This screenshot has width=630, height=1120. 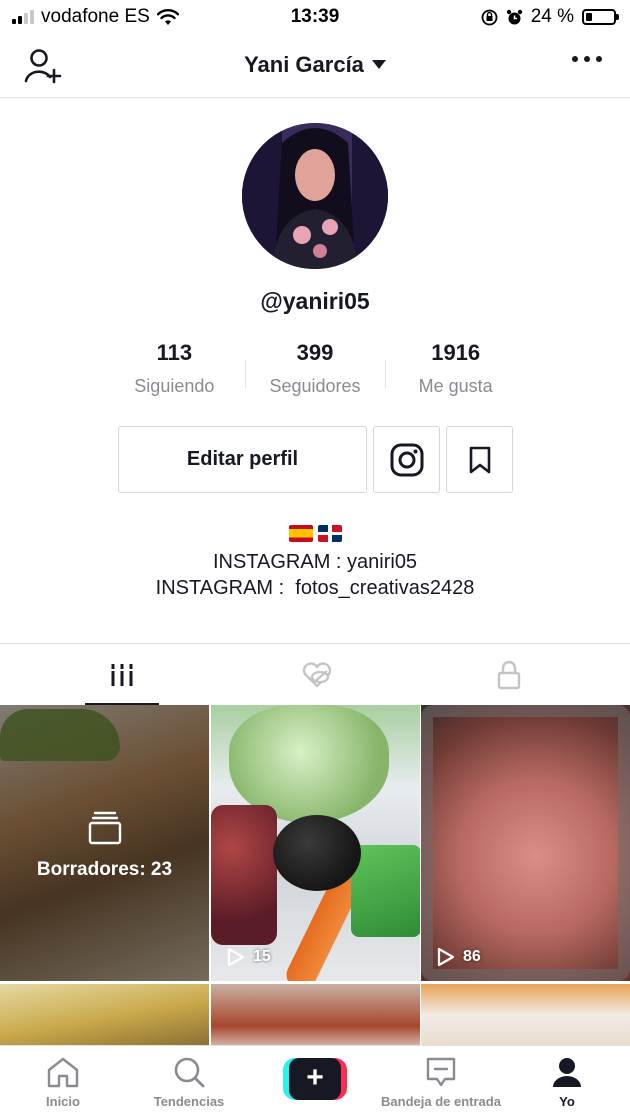 I want to click on home-icon, so click(x=63, y=1072).